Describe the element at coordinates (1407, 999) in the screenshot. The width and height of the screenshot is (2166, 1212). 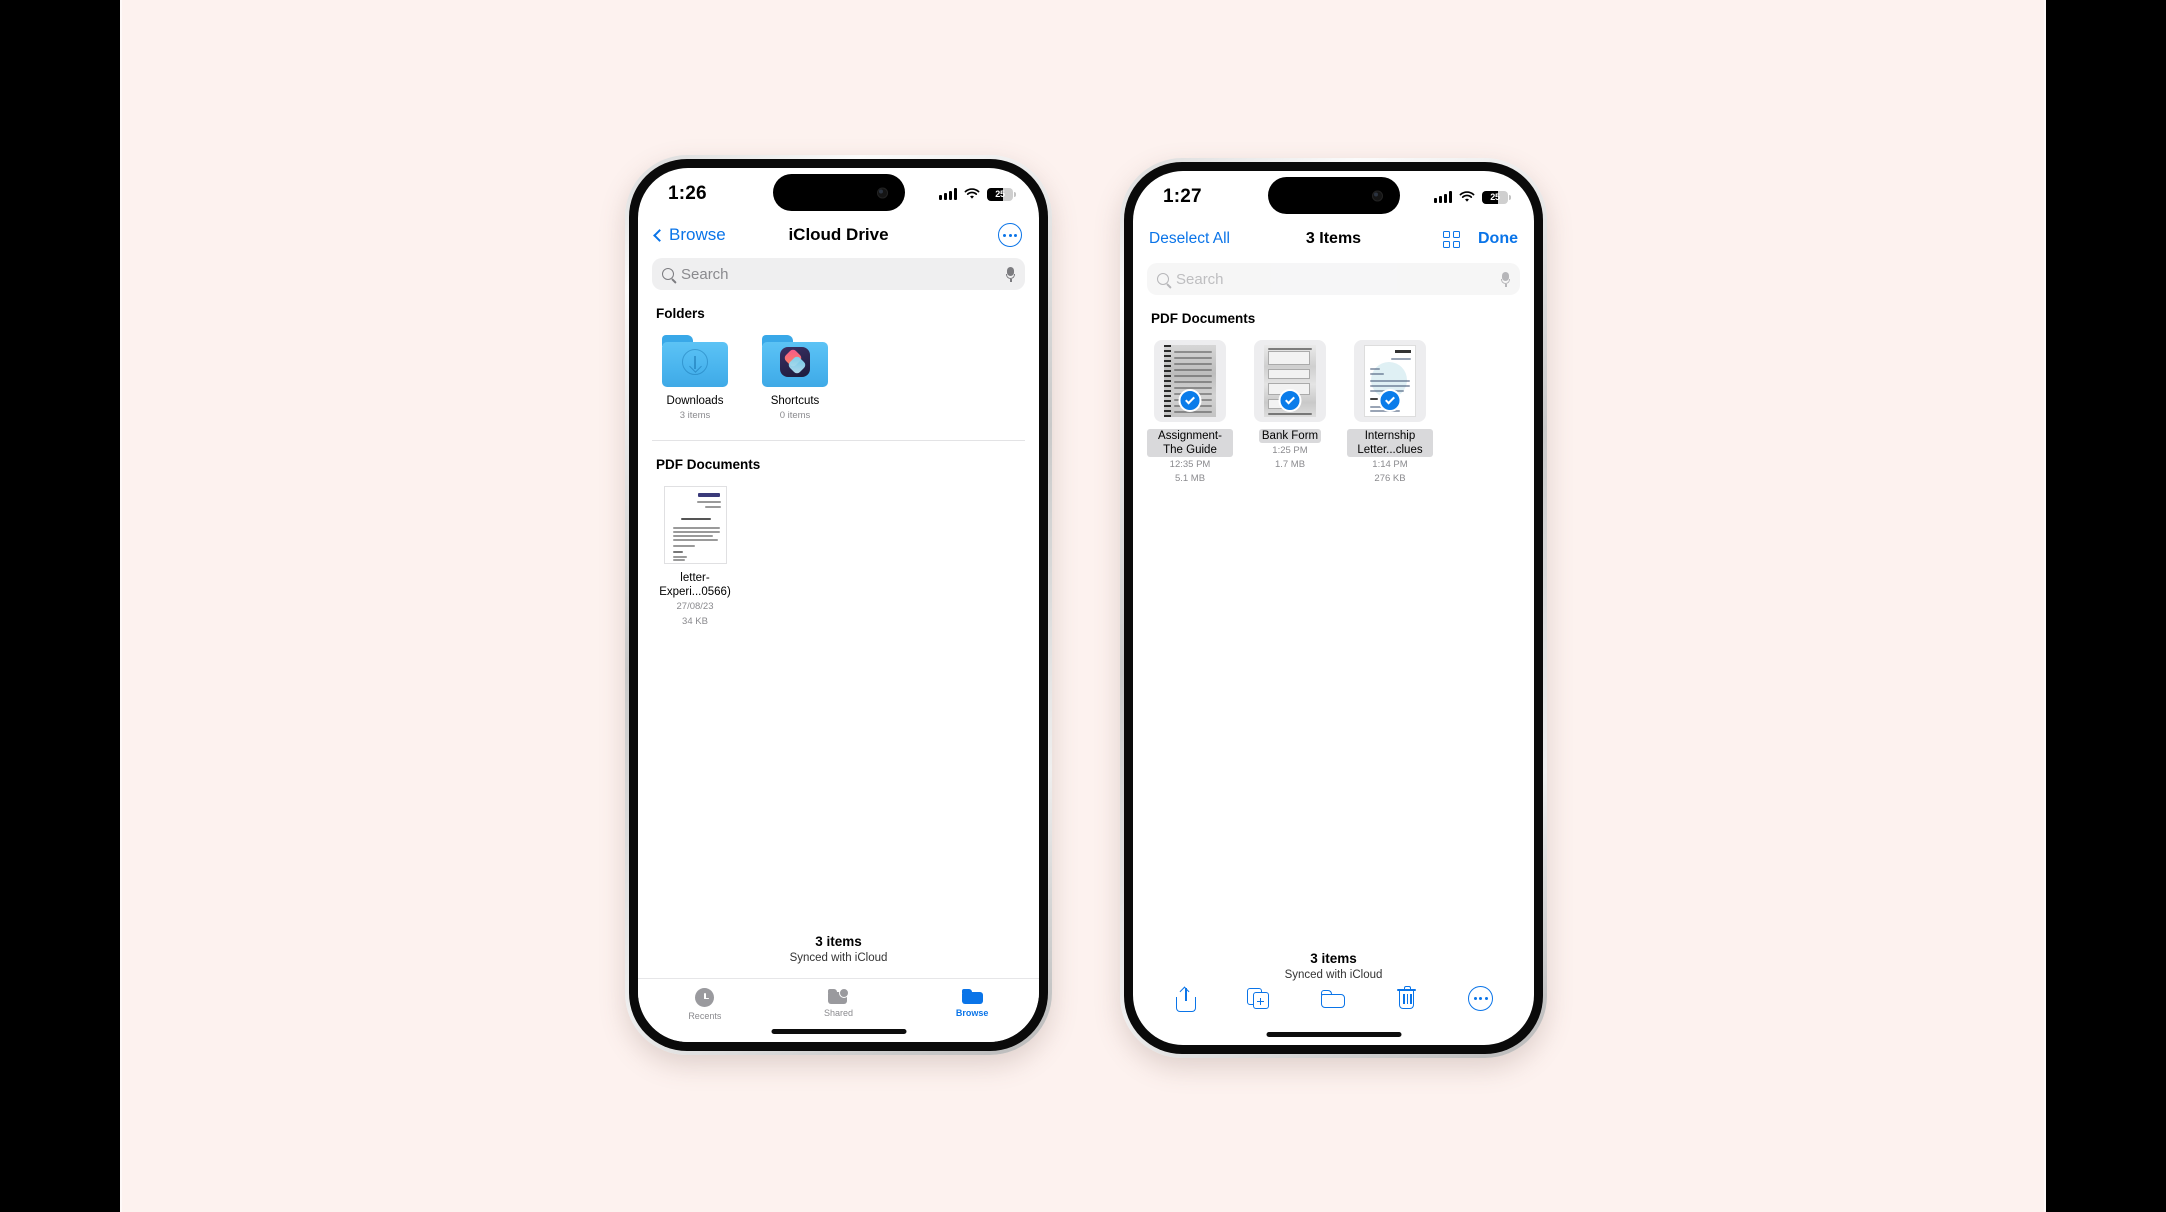
I see `trash-icon` at that location.